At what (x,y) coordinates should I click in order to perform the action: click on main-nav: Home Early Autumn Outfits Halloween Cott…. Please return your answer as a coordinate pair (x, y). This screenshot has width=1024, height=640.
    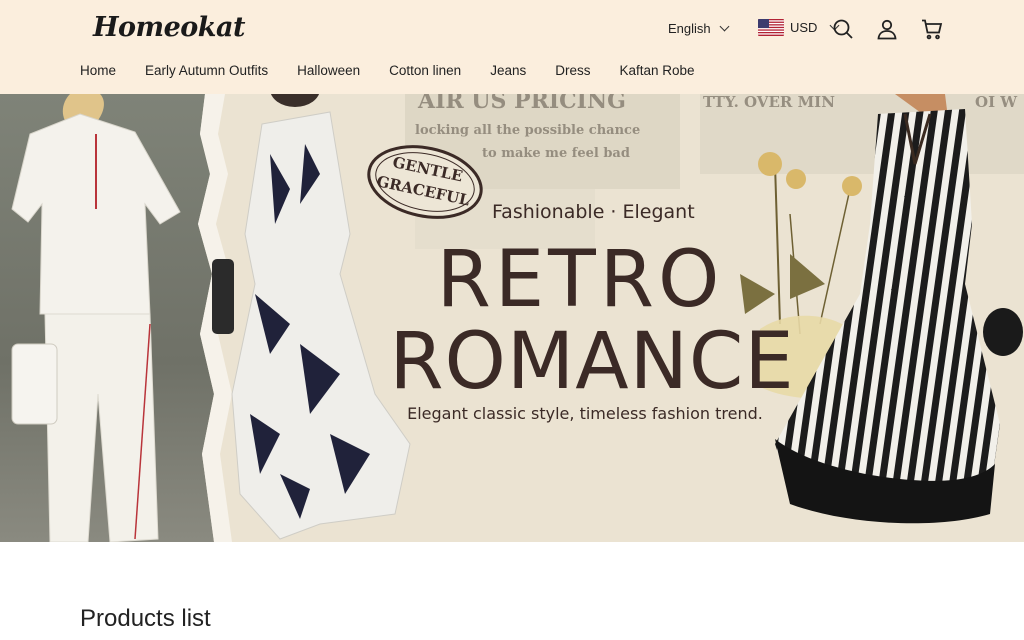
    Looking at the image, I should click on (402, 70).